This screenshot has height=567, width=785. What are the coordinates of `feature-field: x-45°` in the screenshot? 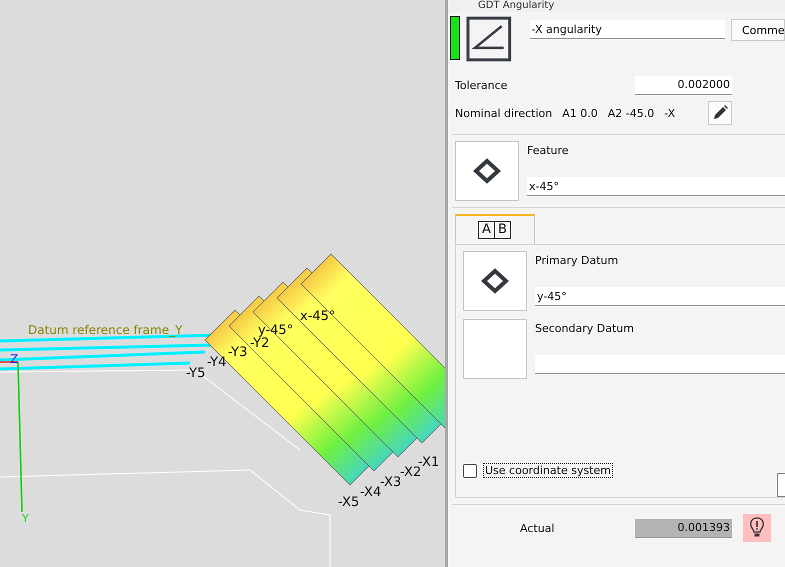 It's located at (656, 186).